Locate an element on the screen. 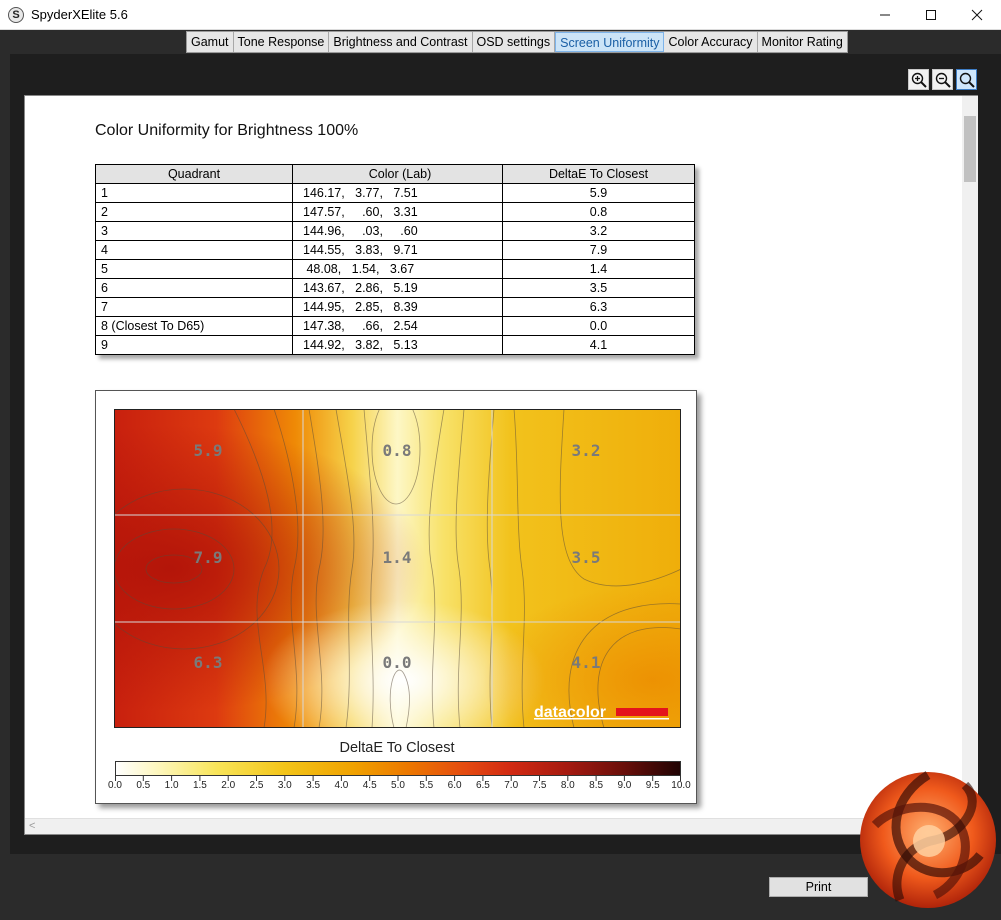 The image size is (1001, 920). tab-gamut: Gamut is located at coordinates (210, 42).